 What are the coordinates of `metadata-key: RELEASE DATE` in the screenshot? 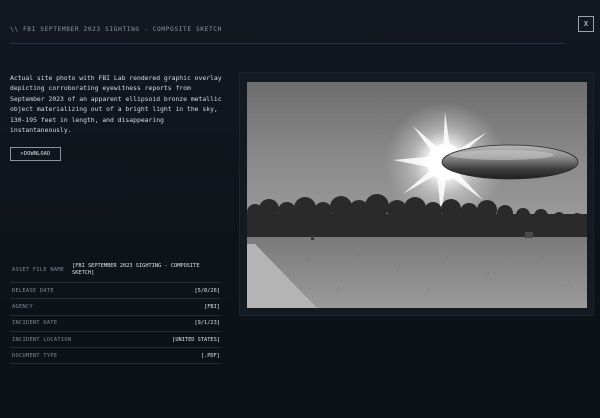 It's located at (33, 290).